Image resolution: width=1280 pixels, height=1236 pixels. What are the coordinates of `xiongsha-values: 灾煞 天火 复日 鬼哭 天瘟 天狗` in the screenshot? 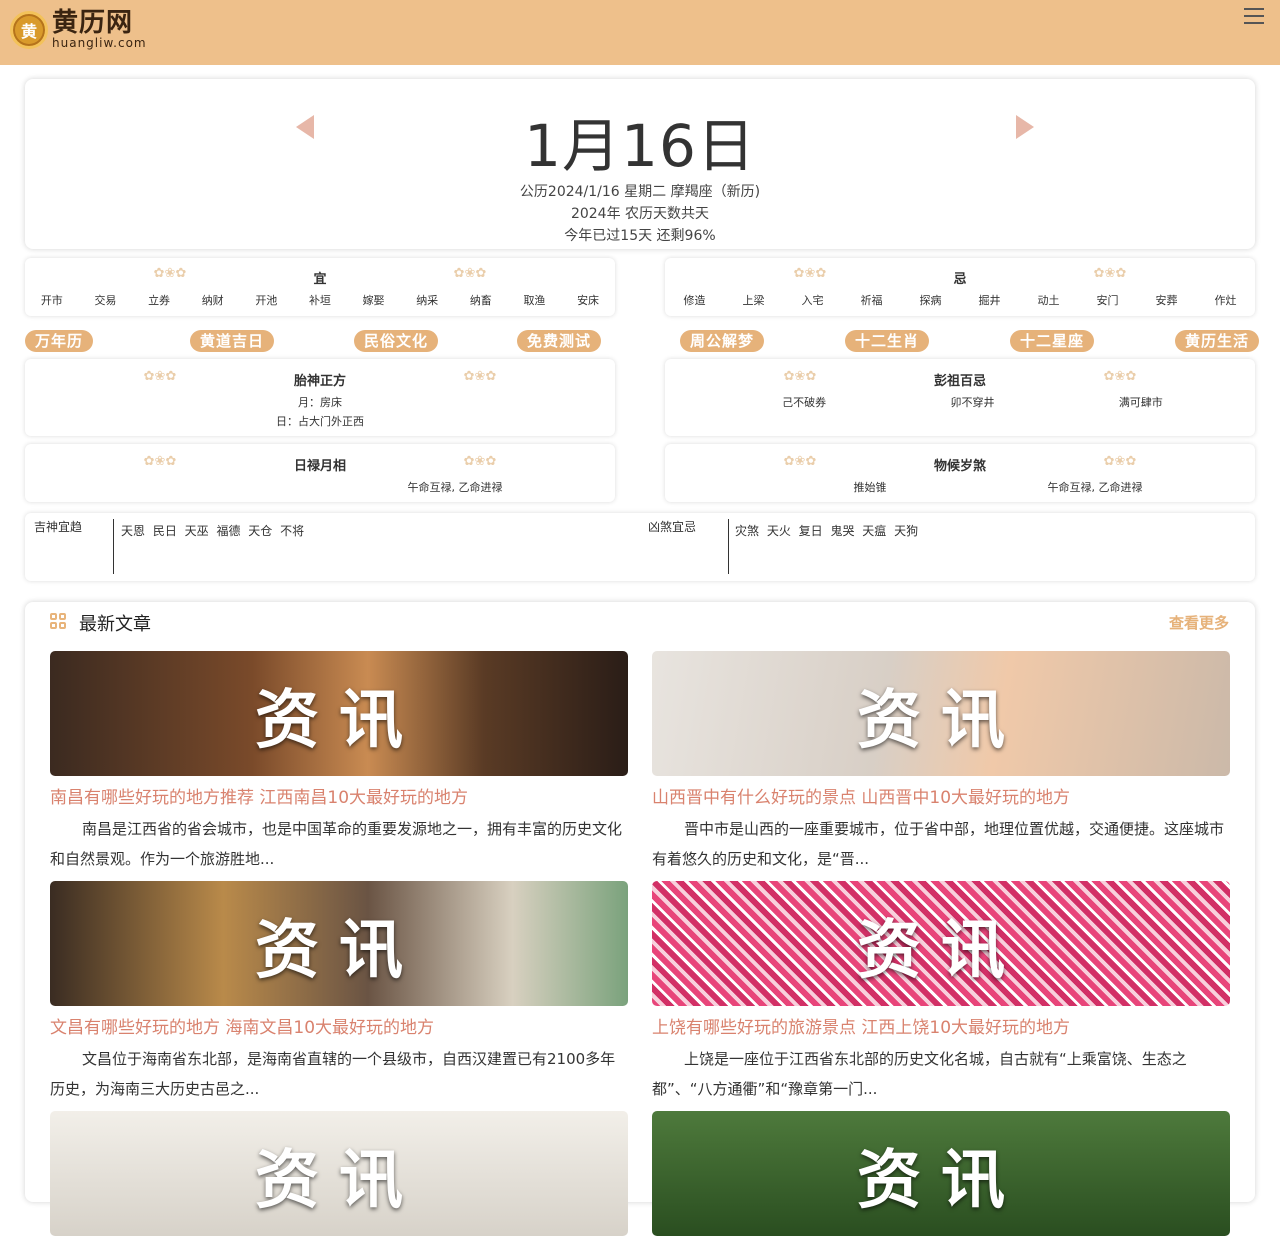 It's located at (827, 531).